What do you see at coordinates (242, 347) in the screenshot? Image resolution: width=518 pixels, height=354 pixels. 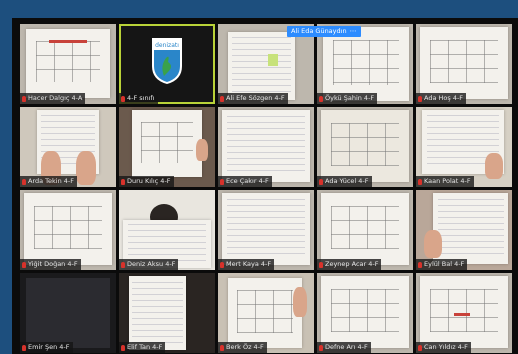 I see `participant-name-label: Berk Öz 4-F` at bounding box center [242, 347].